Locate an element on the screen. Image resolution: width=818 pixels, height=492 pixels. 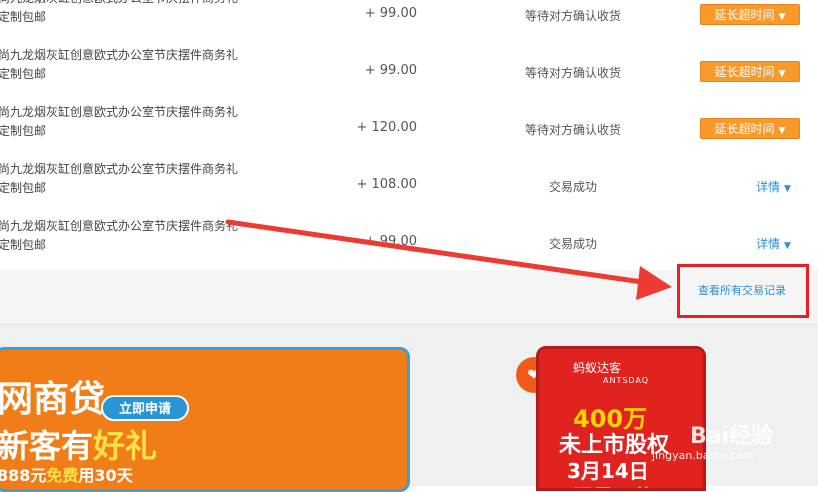
antsdaq-logo: 蚂蚁达客 is located at coordinates (597, 368).